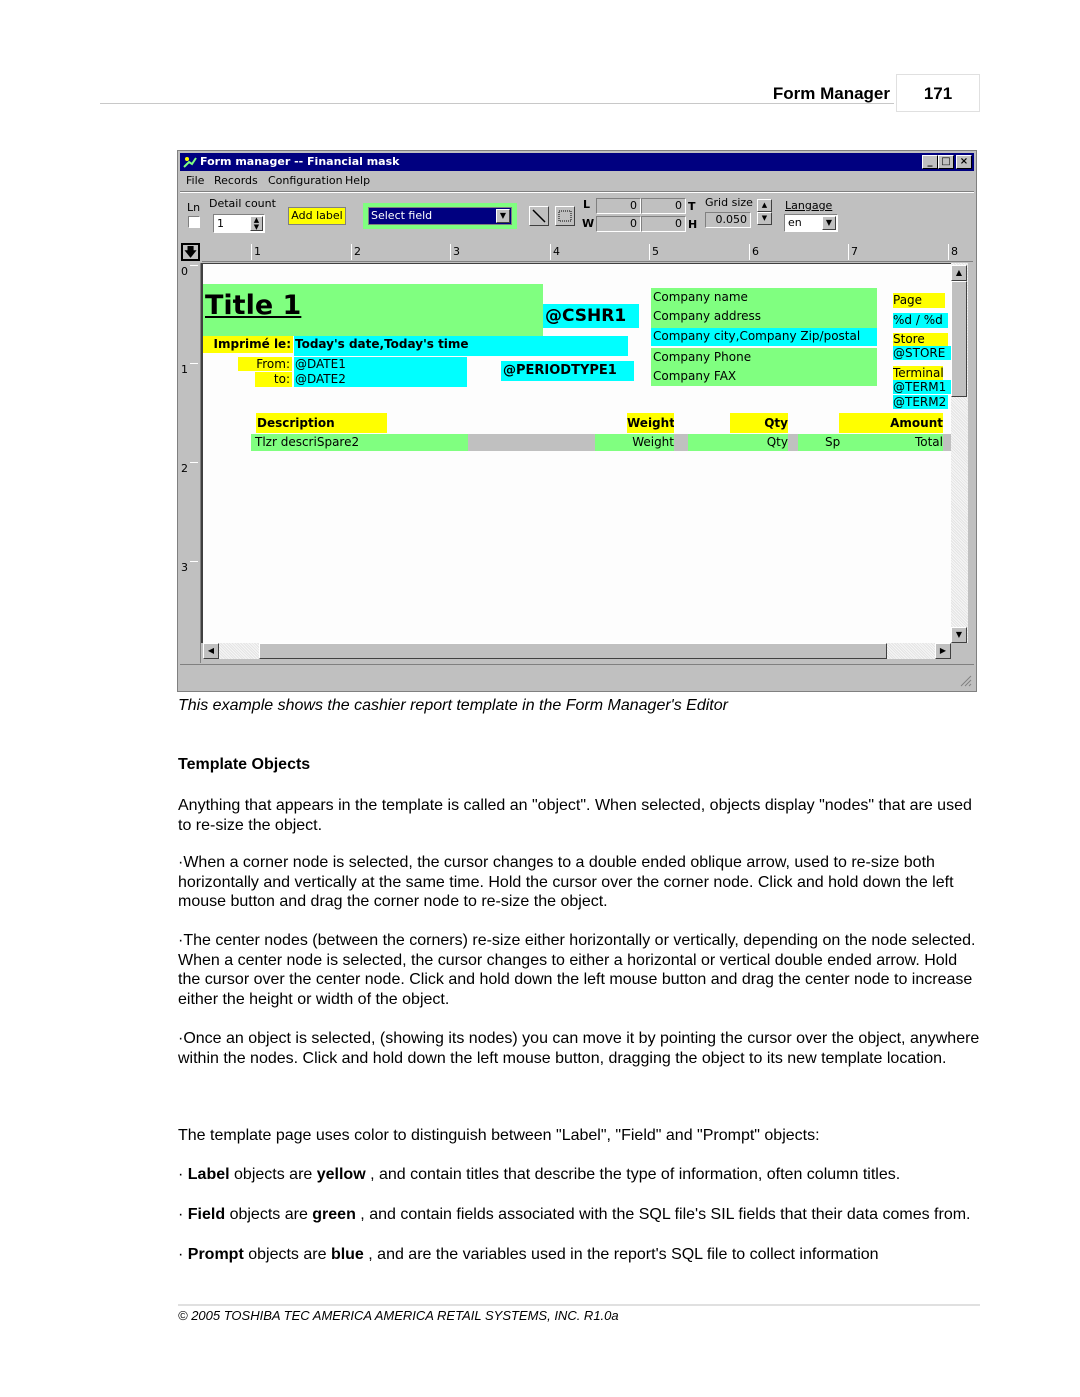 This screenshot has width=1080, height=1397. I want to click on page-value-prompt: %d / %d, so click(920, 320).